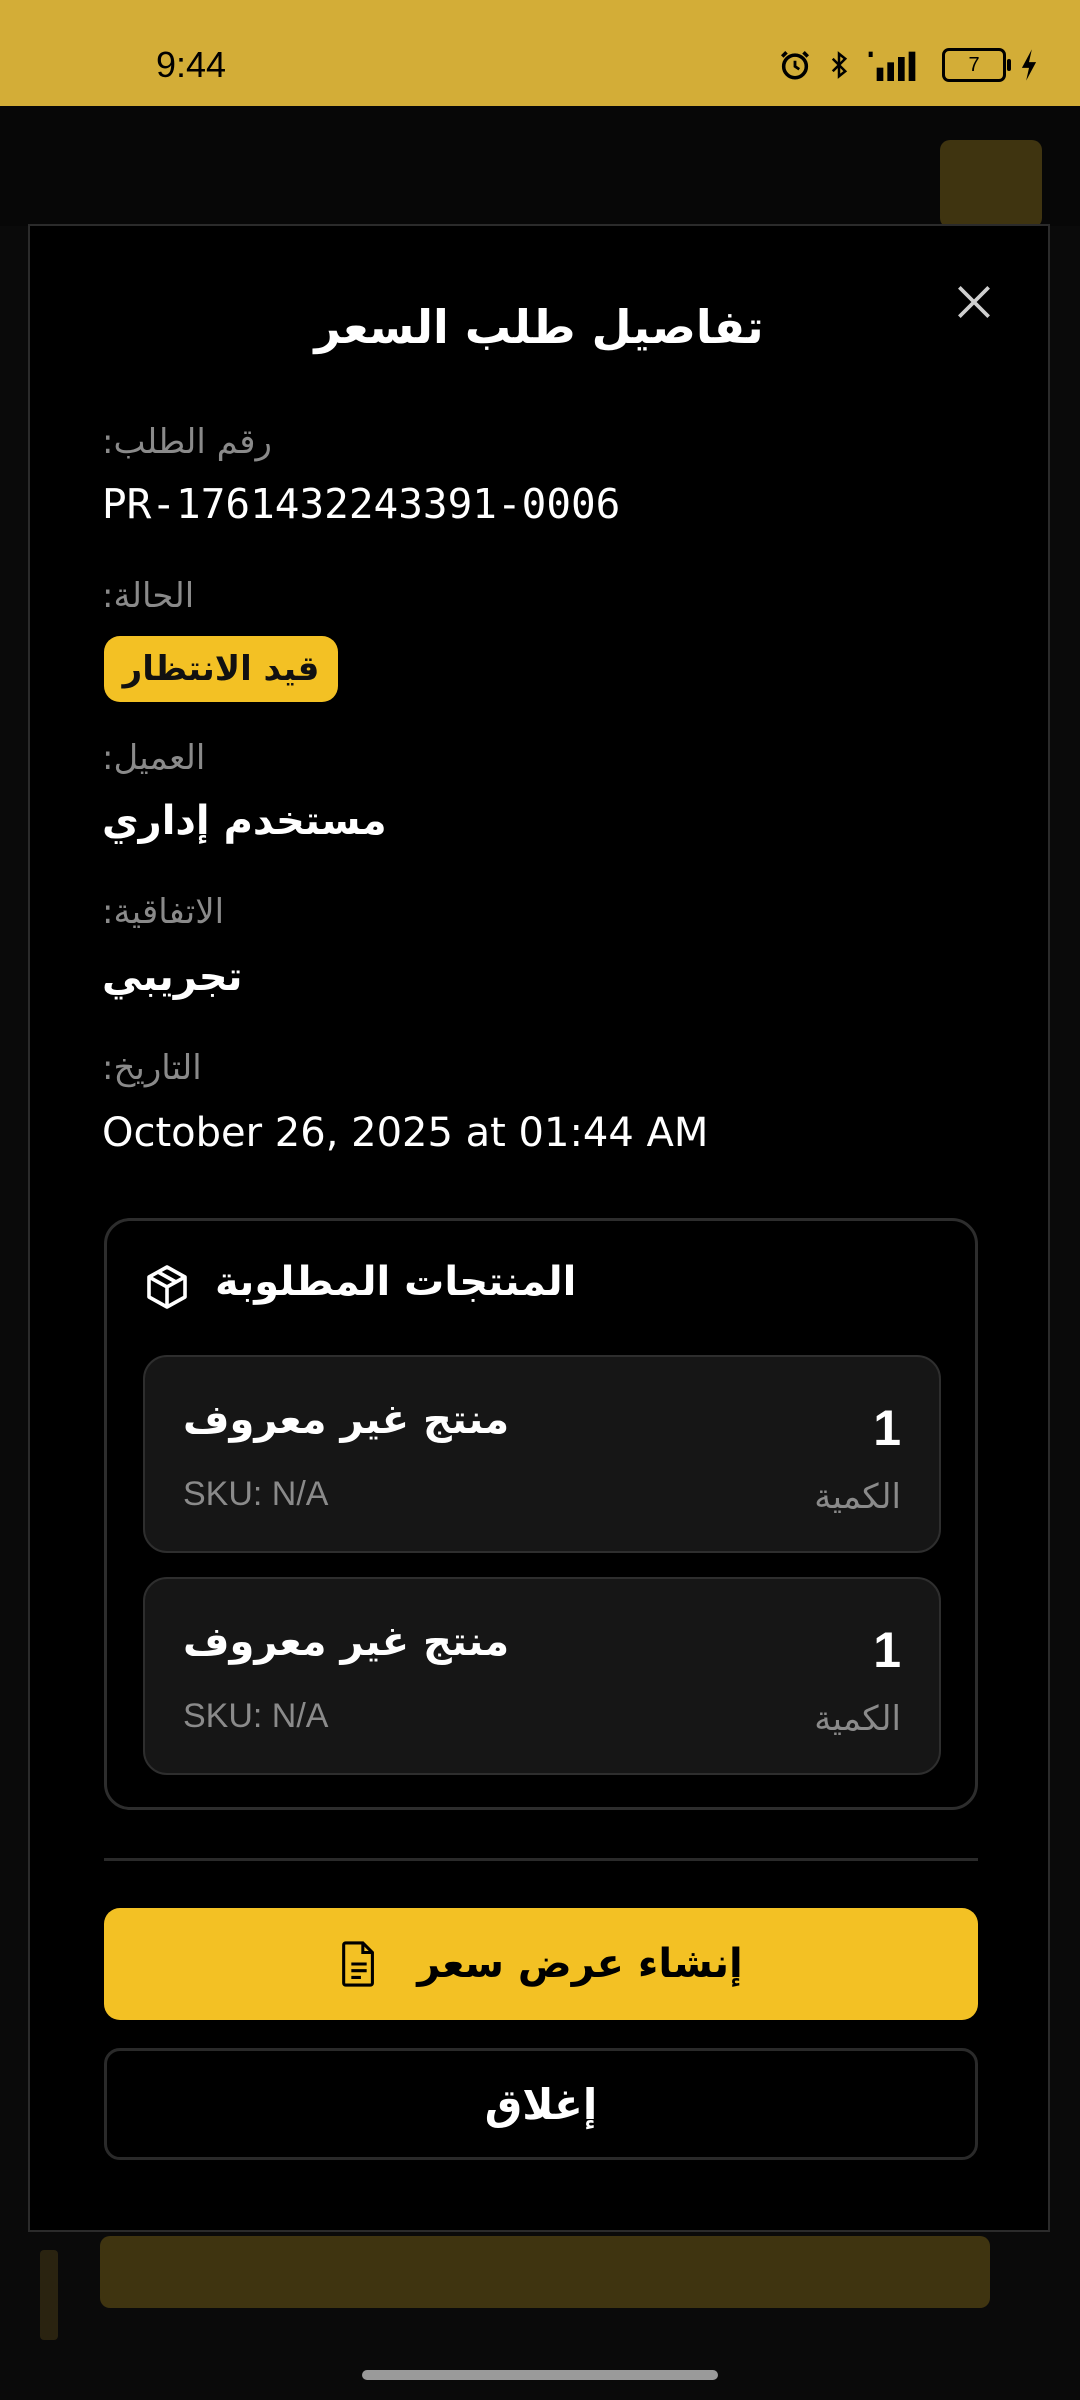 This screenshot has width=1080, height=2400. I want to click on background-bottom-button, so click(545, 2272).